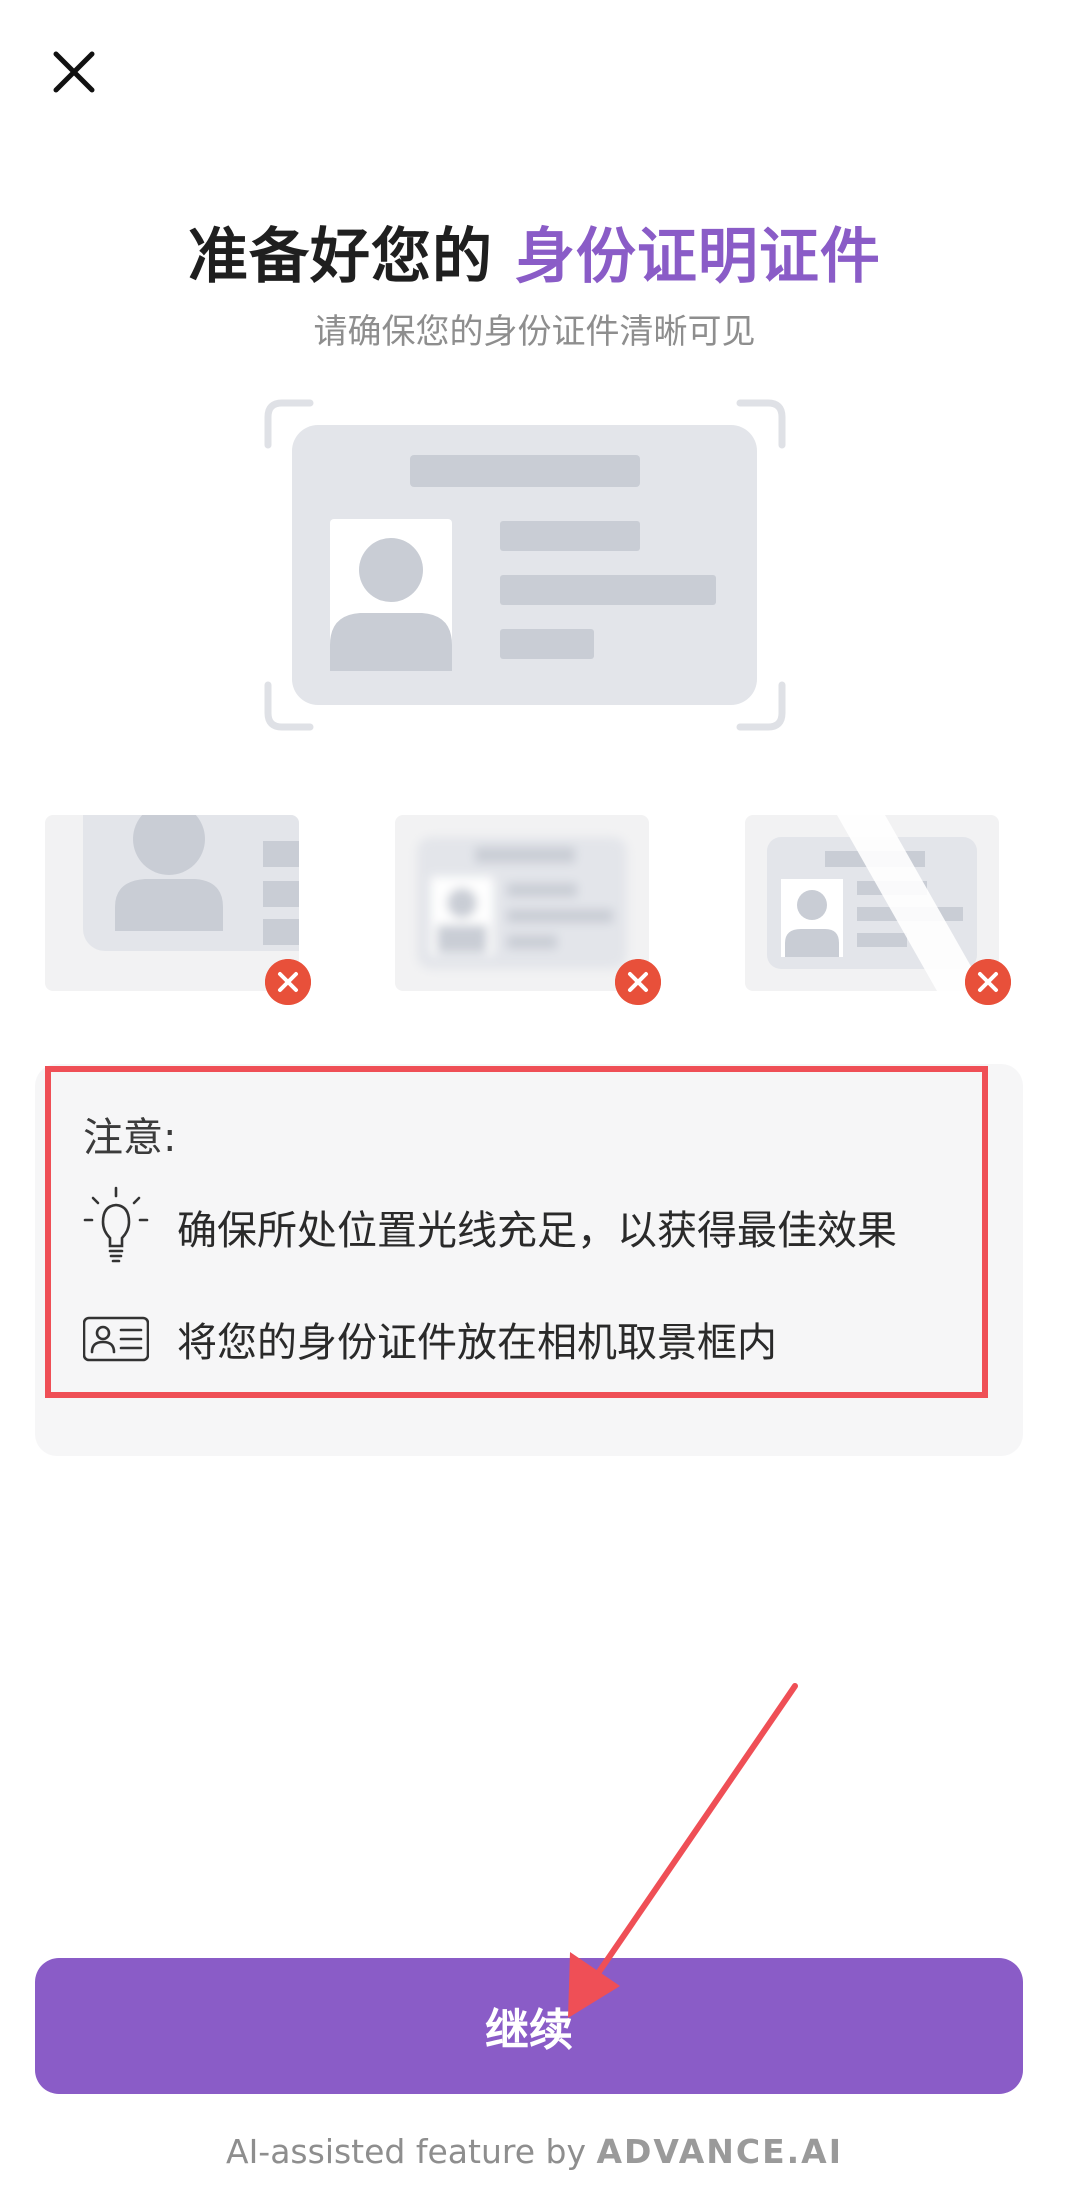  I want to click on powered-by-footer: AI-assisted feature by ADVANCE.AI, so click(534, 2151).